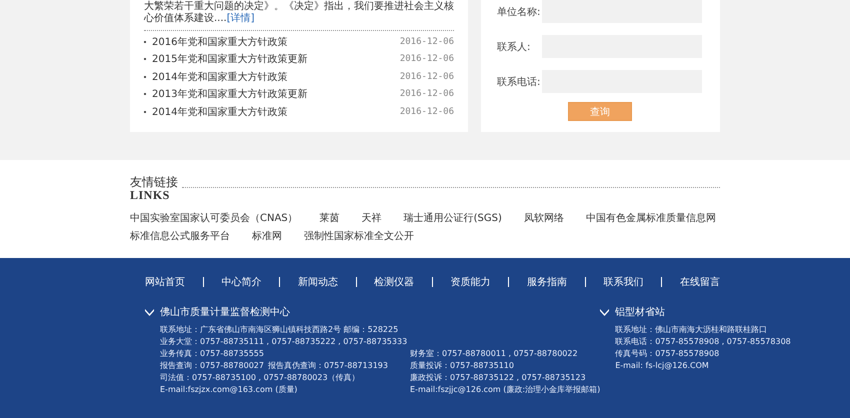 The image size is (850, 418). What do you see at coordinates (519, 82) in the screenshot?
I see `field-label: 联系电话:` at bounding box center [519, 82].